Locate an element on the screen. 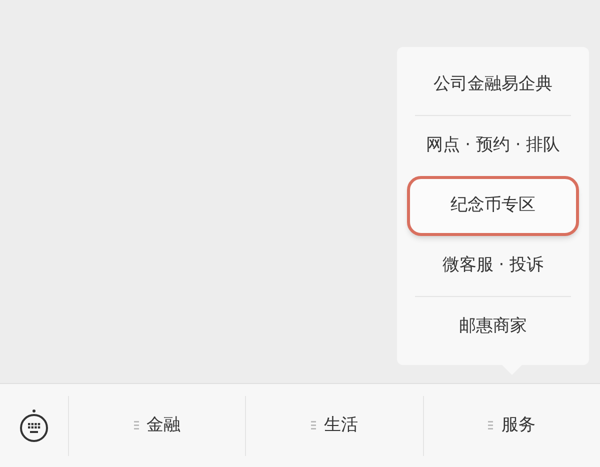 Image resolution: width=600 pixels, height=467 pixels. menu-item: 邮惠商家 is located at coordinates (493, 327).